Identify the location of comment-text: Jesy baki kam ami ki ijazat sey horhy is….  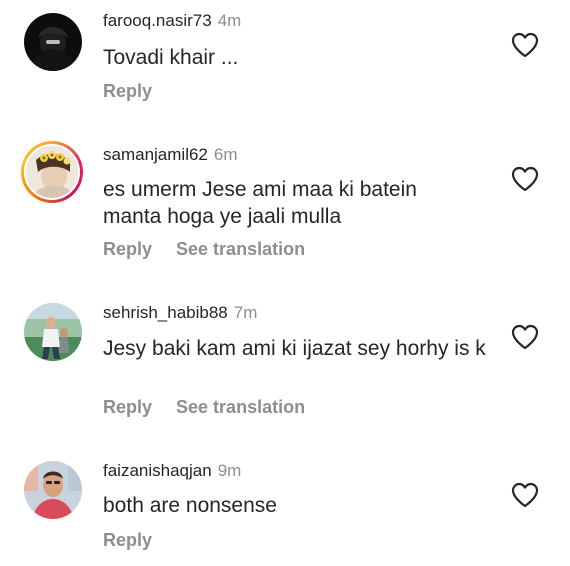
(294, 348).